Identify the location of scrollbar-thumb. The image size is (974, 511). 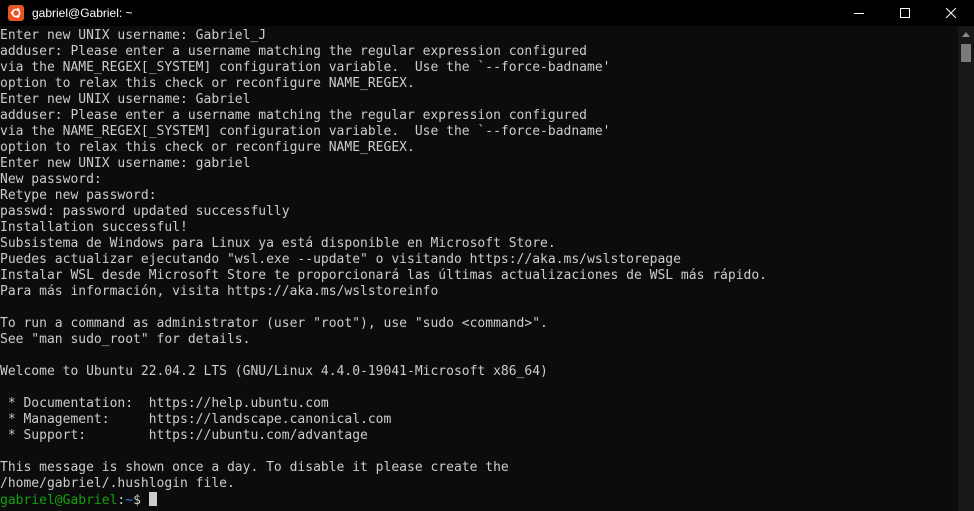
(966, 53).